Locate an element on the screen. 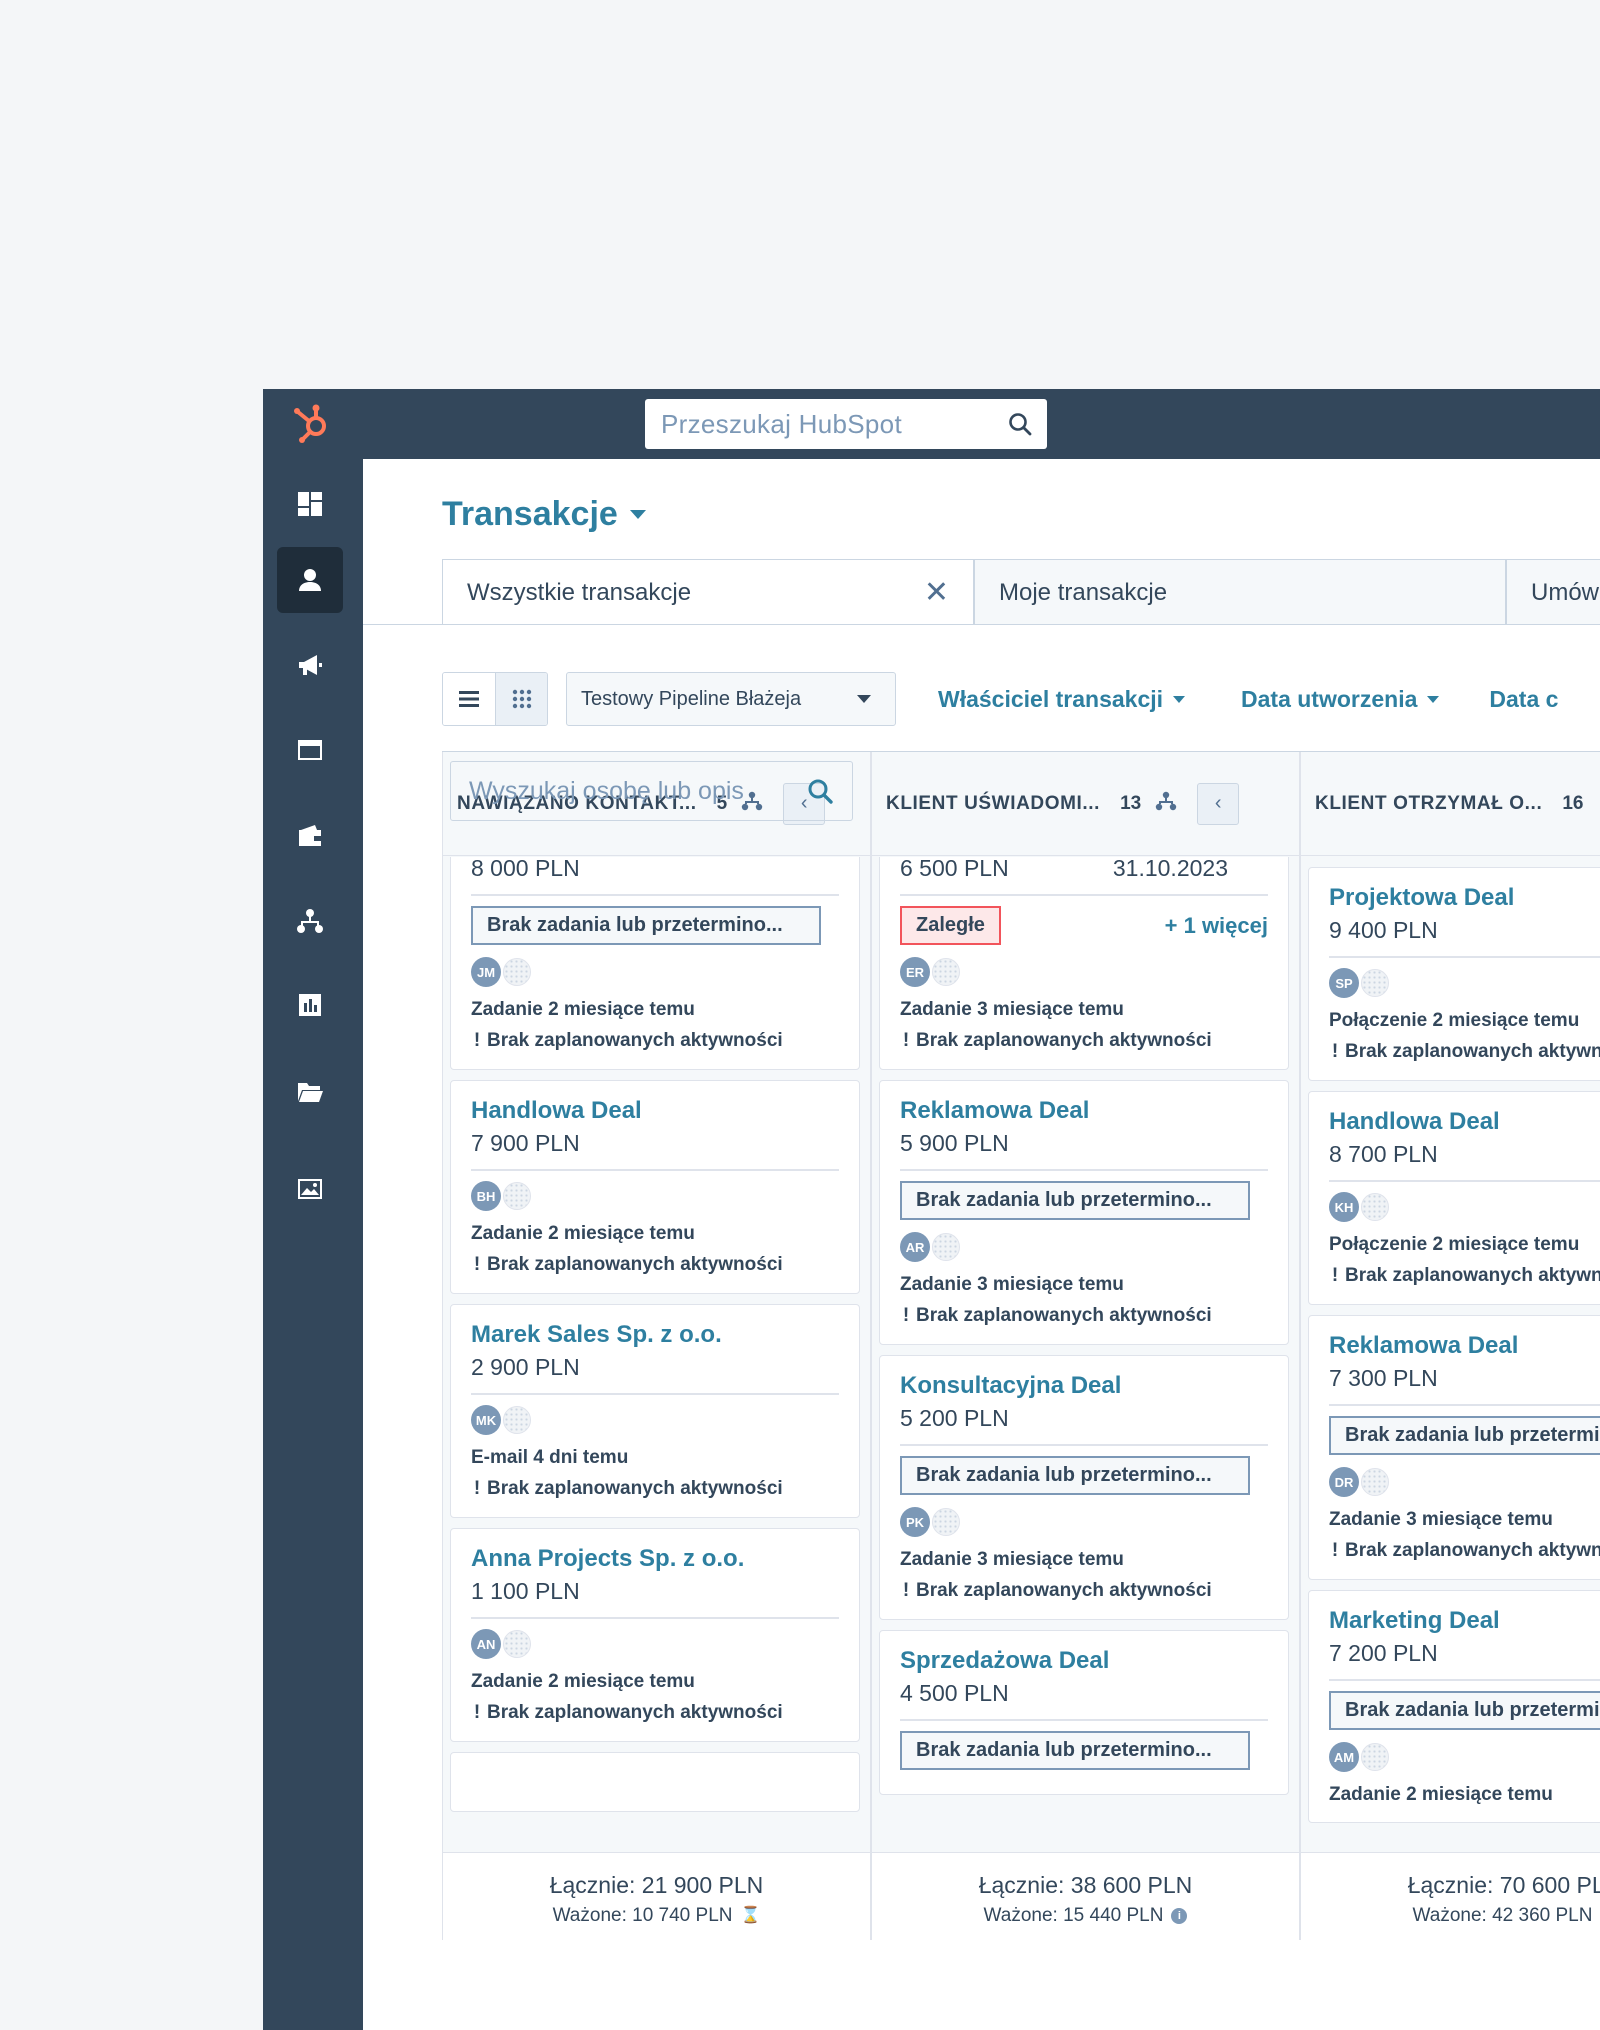  last-activity: Połączenie 2 miesiące temu is located at coordinates (1454, 1244).